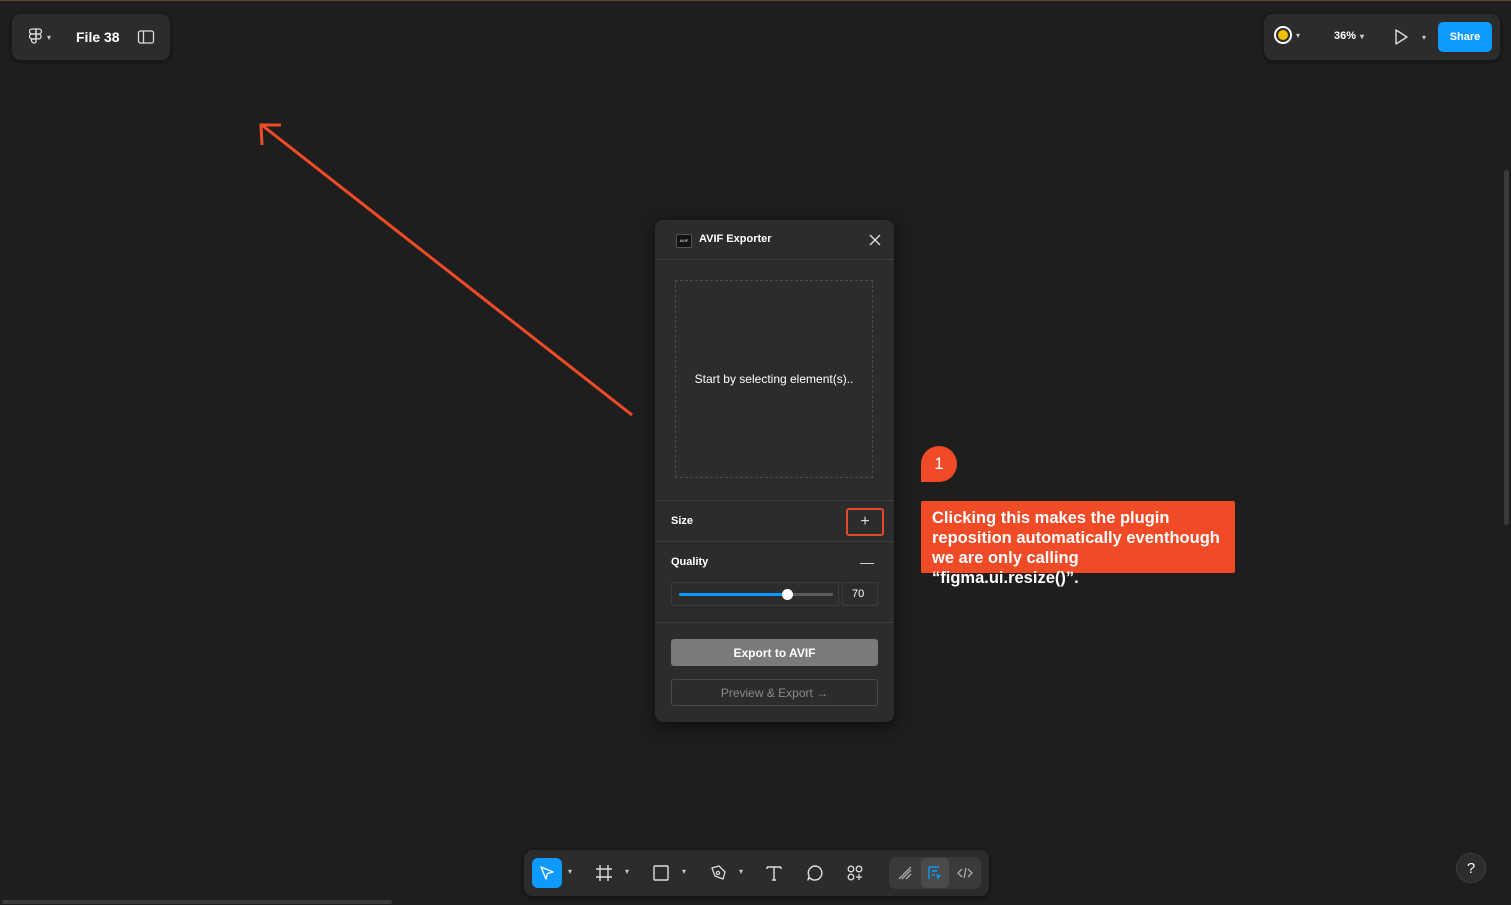  I want to click on dev-mode-button, so click(965, 873).